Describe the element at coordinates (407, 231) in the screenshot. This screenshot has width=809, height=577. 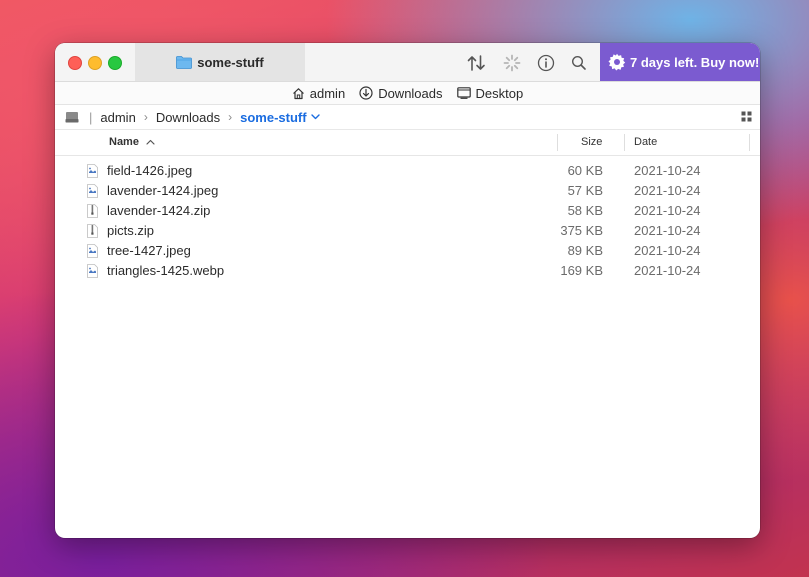
I see `table-row: picts.zip 375 KB 2021-10-24` at that location.